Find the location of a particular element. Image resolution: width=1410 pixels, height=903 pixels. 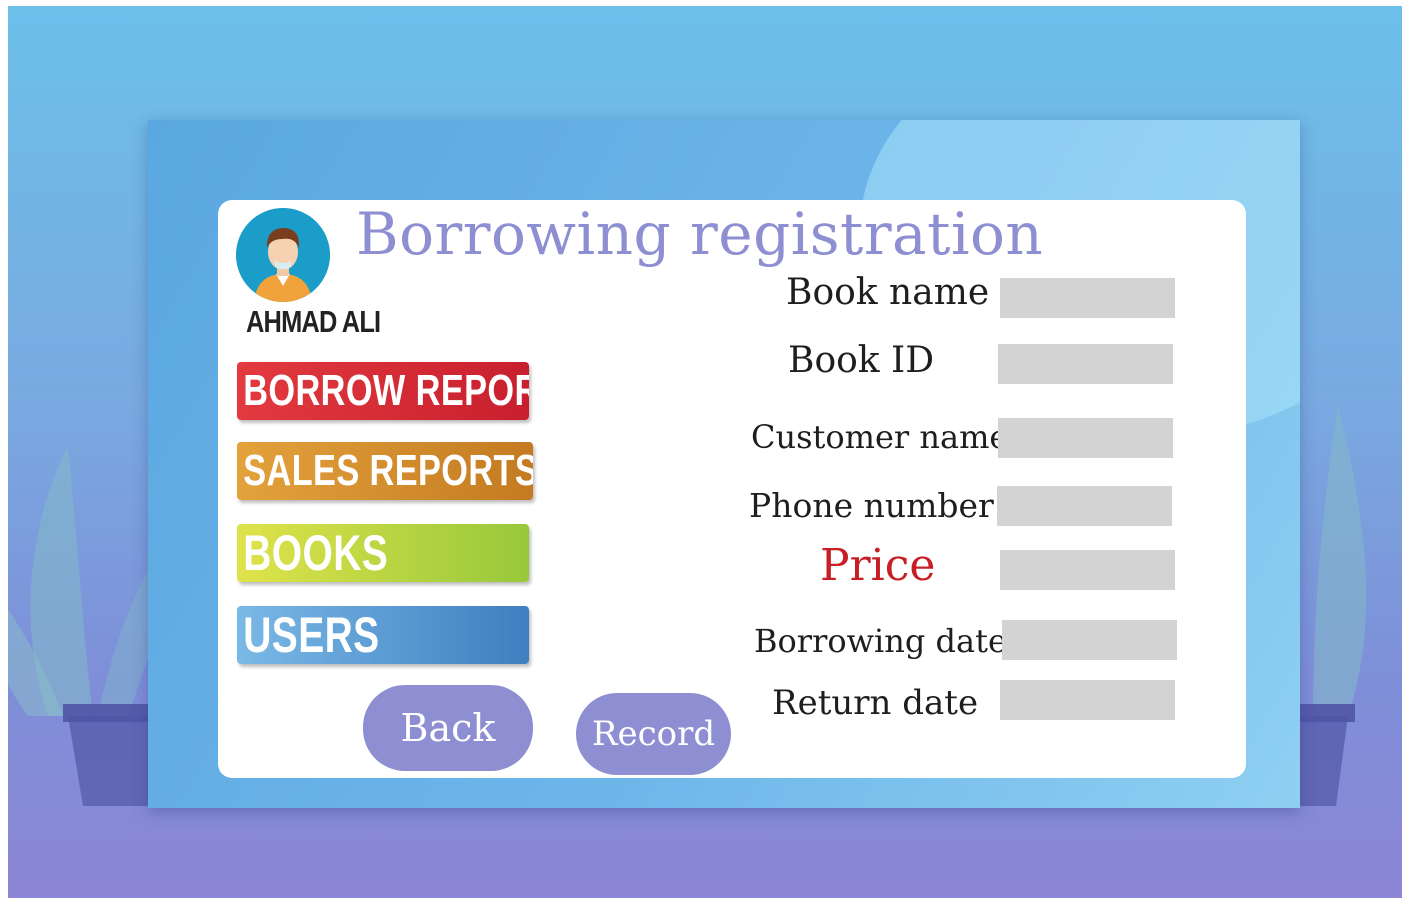

back-button: Back is located at coordinates (448, 728).